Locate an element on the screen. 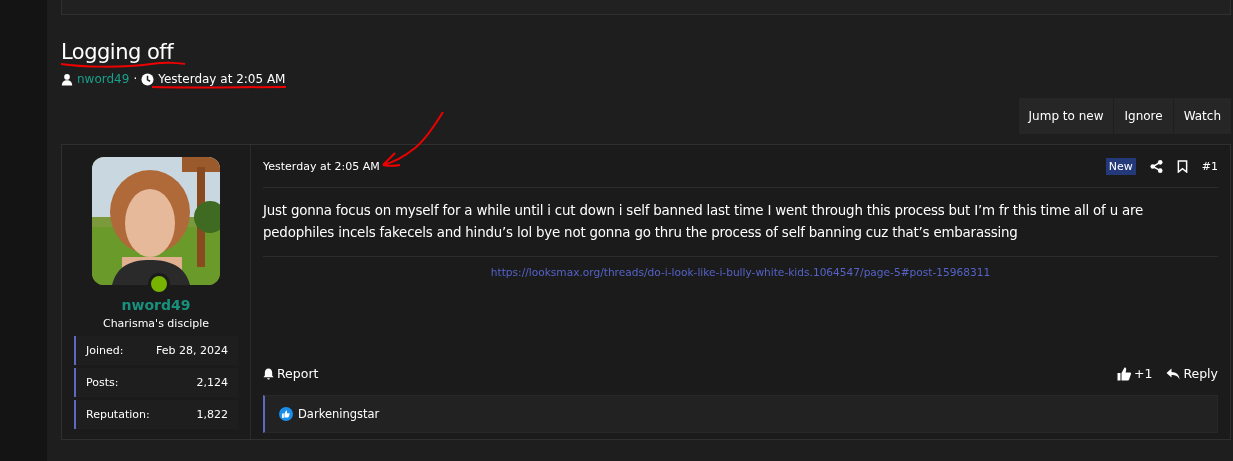 The height and width of the screenshot is (461, 1233). user-title: Charisma's disciple is located at coordinates (156, 323).